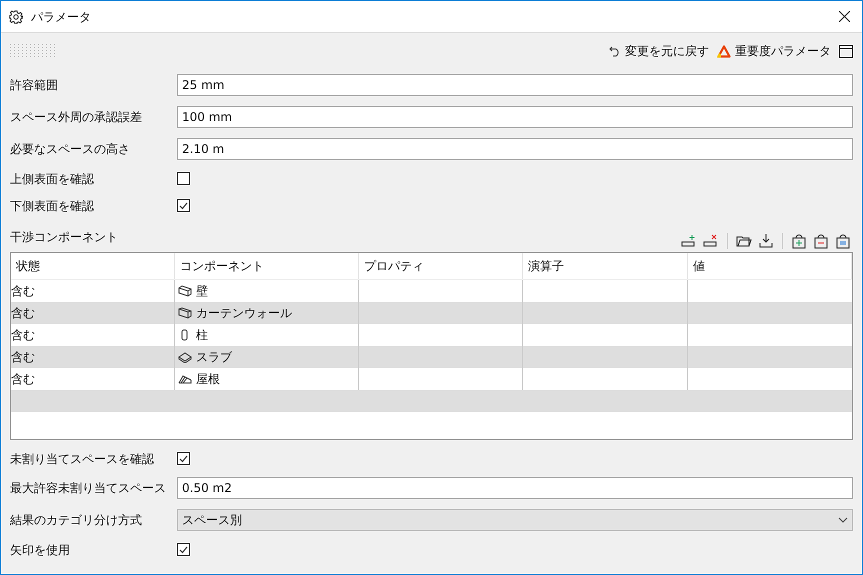 This screenshot has width=863, height=575. What do you see at coordinates (659, 51) in the screenshot?
I see `undo-button: 変更を元に戻す` at bounding box center [659, 51].